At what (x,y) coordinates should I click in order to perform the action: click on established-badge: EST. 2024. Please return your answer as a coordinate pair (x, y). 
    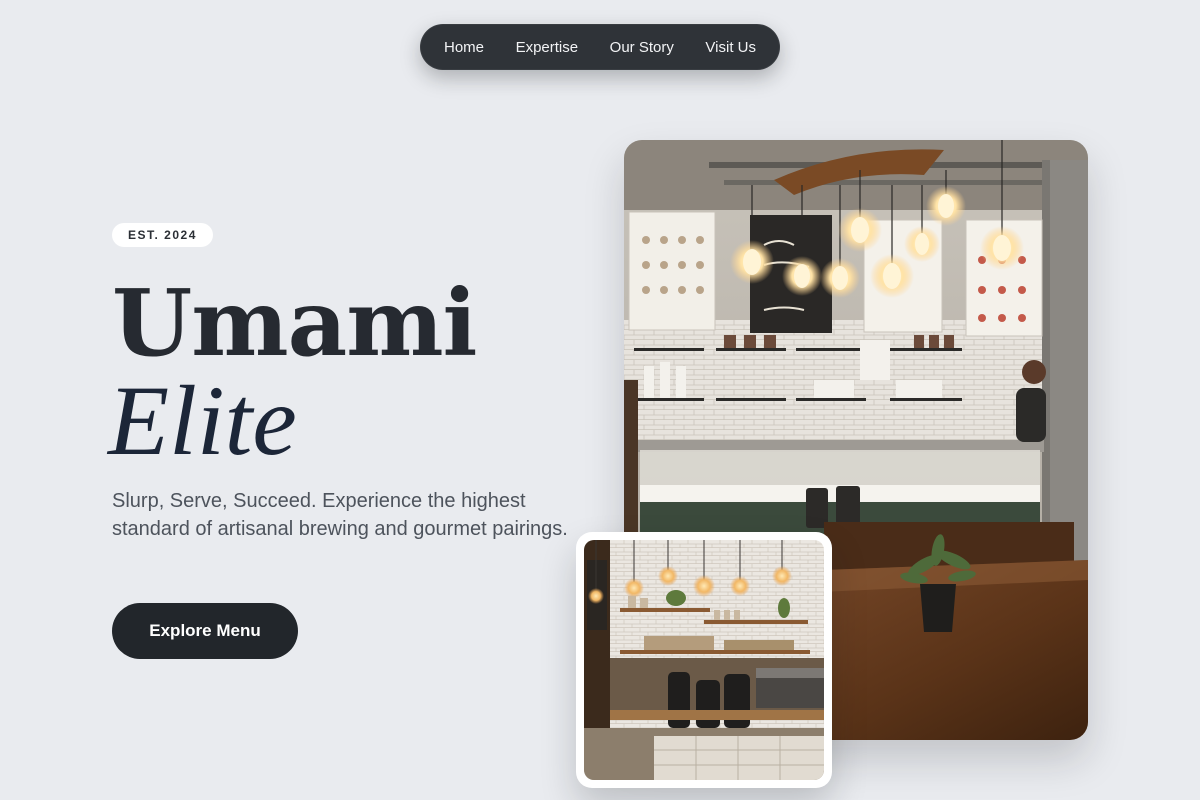
    Looking at the image, I should click on (162, 235).